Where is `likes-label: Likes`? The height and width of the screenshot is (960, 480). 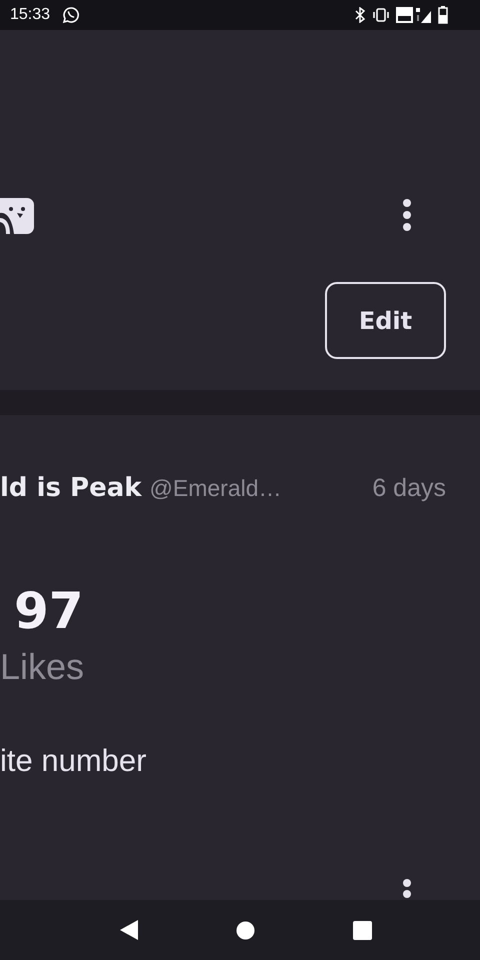
likes-label: Likes is located at coordinates (43, 666).